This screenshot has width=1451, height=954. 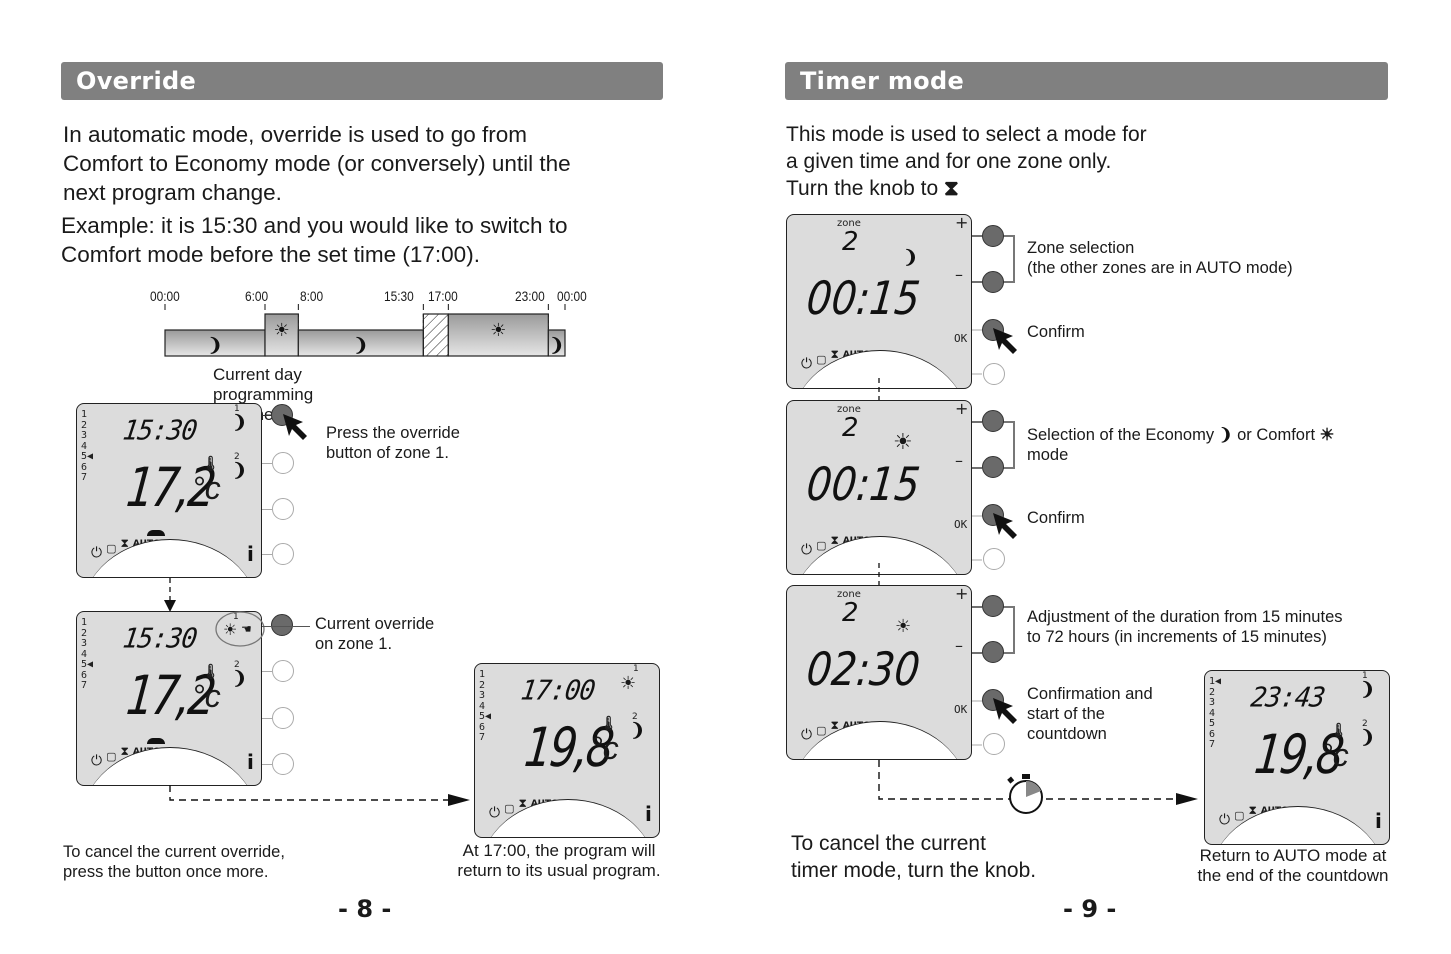 I want to click on section-header-timer-mode: Timer mode, so click(x=1086, y=81).